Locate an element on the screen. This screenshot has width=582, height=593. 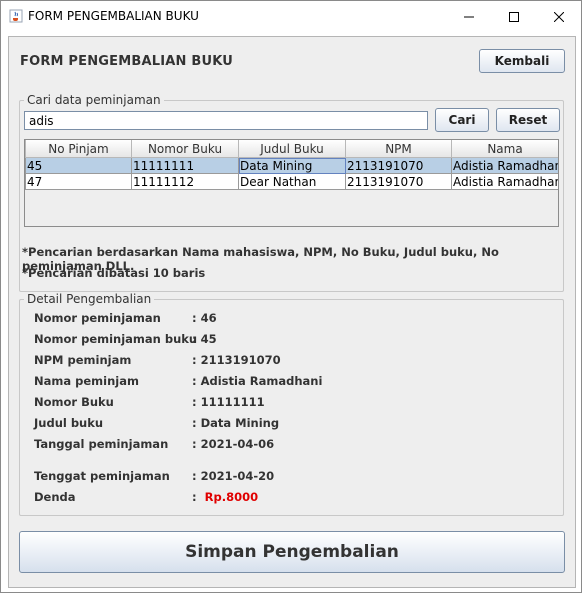
search-input is located at coordinates (226, 120).